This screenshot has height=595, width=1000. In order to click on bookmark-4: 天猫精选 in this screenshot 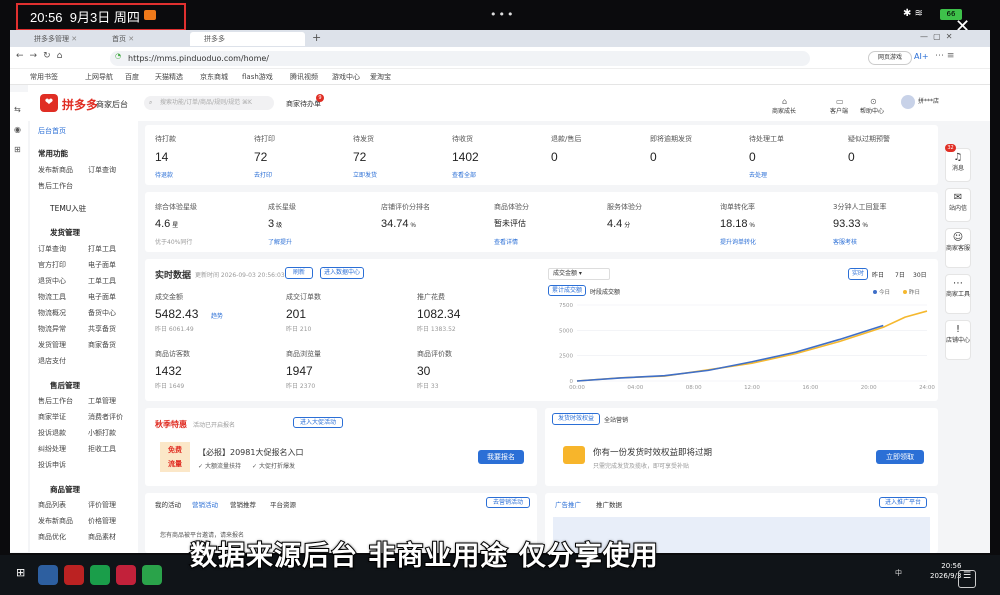, I will do `click(169, 77)`.